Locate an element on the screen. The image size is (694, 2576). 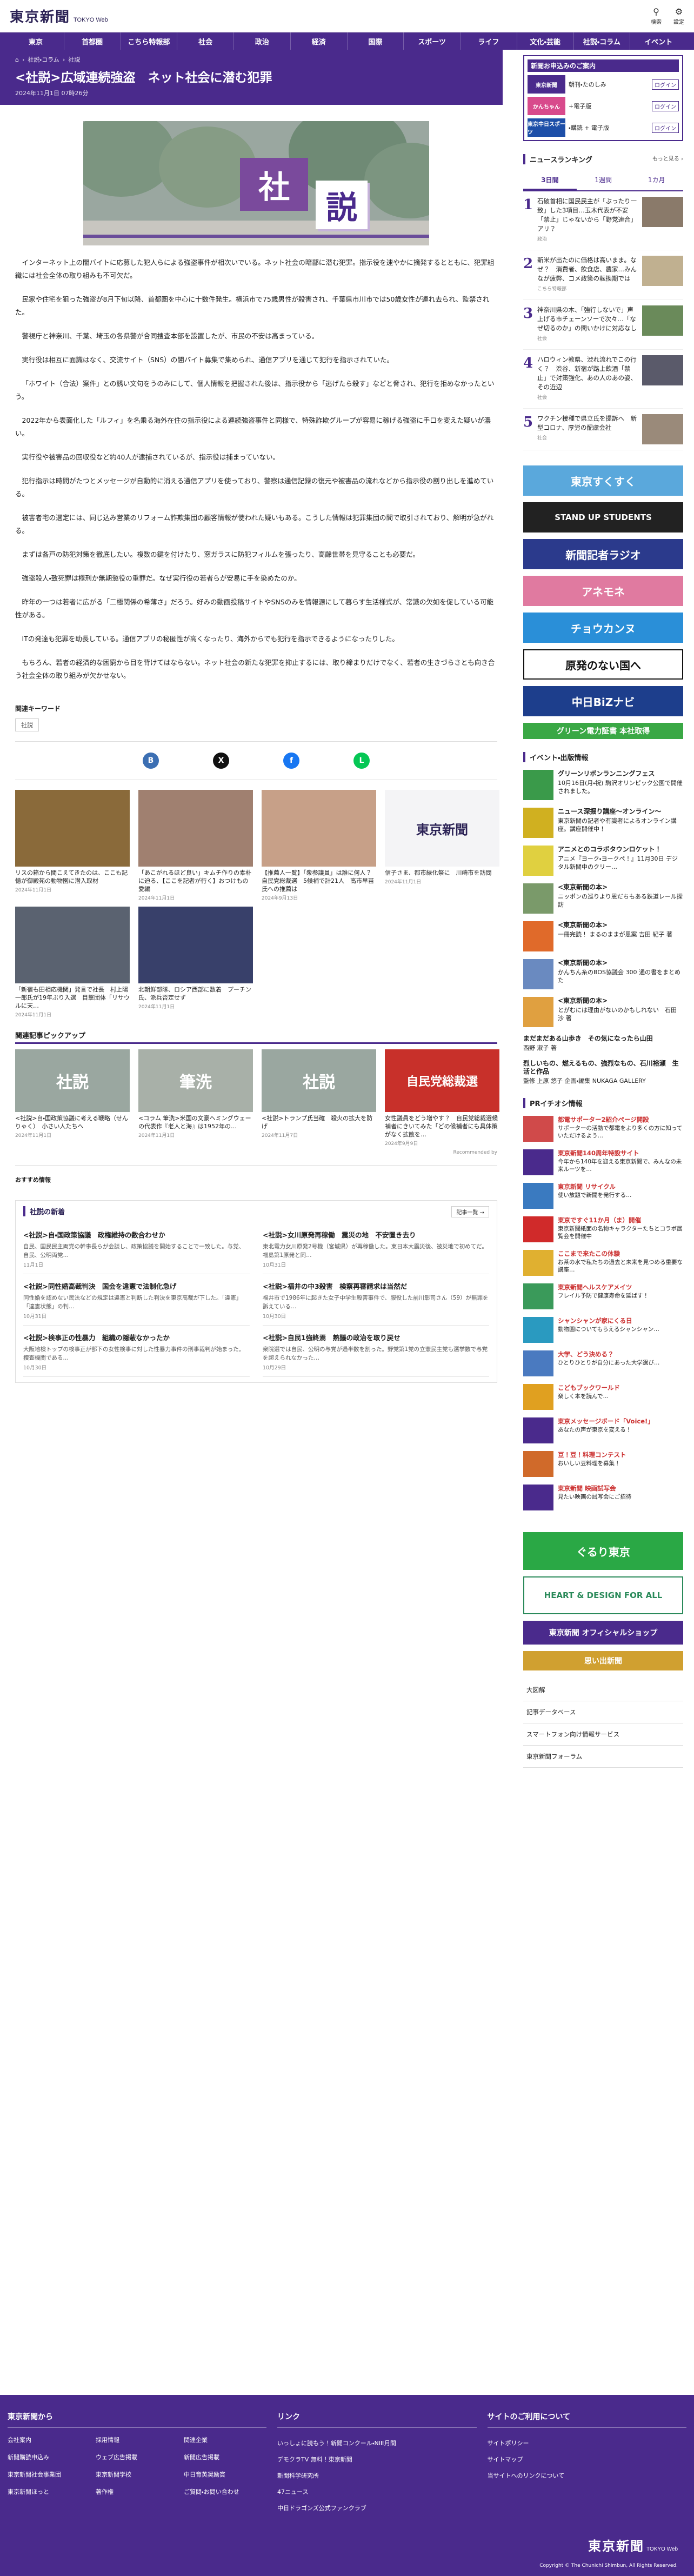
nav-item: こちら特報部 is located at coordinates (149, 41).